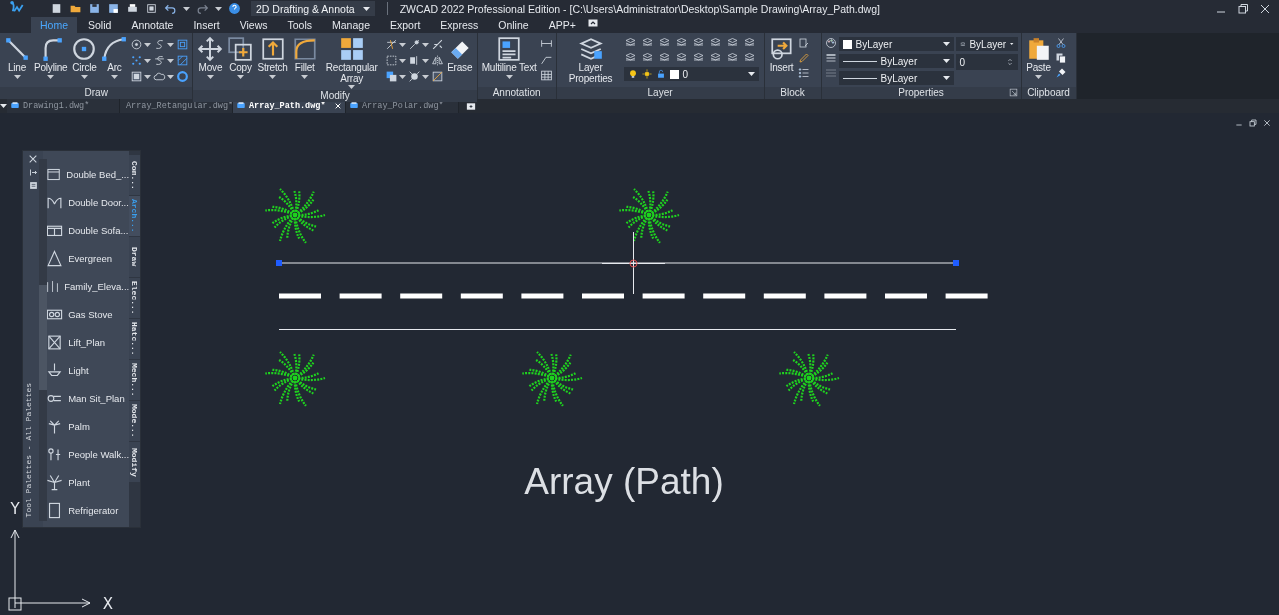 The width and height of the screenshot is (1279, 615). What do you see at coordinates (896, 78) in the screenshot?
I see `linetype-dropdown: ByLayer` at bounding box center [896, 78].